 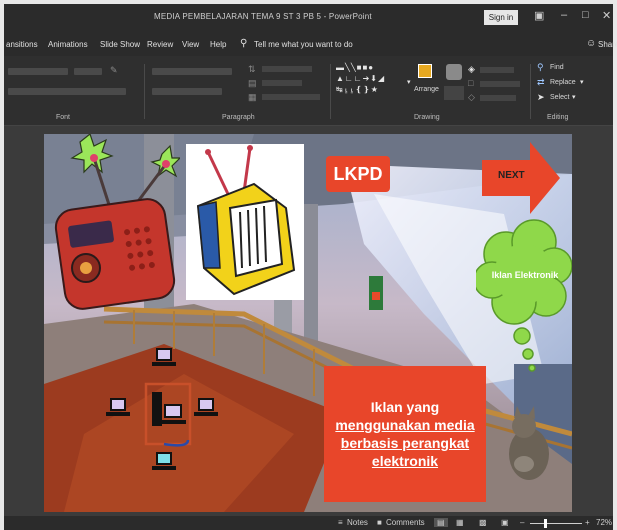 I want to click on editing-group-label: Editing, so click(x=558, y=117).